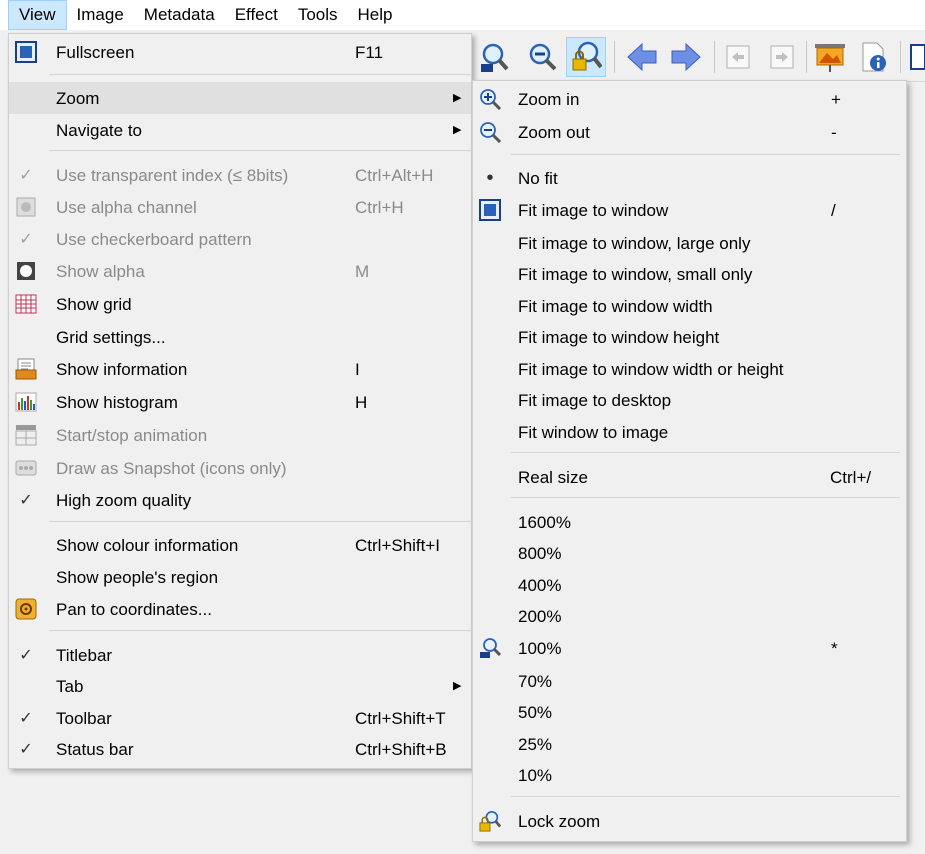 This screenshot has width=925, height=854. Describe the element at coordinates (738, 57) in the screenshot. I see `first-page-button` at that location.